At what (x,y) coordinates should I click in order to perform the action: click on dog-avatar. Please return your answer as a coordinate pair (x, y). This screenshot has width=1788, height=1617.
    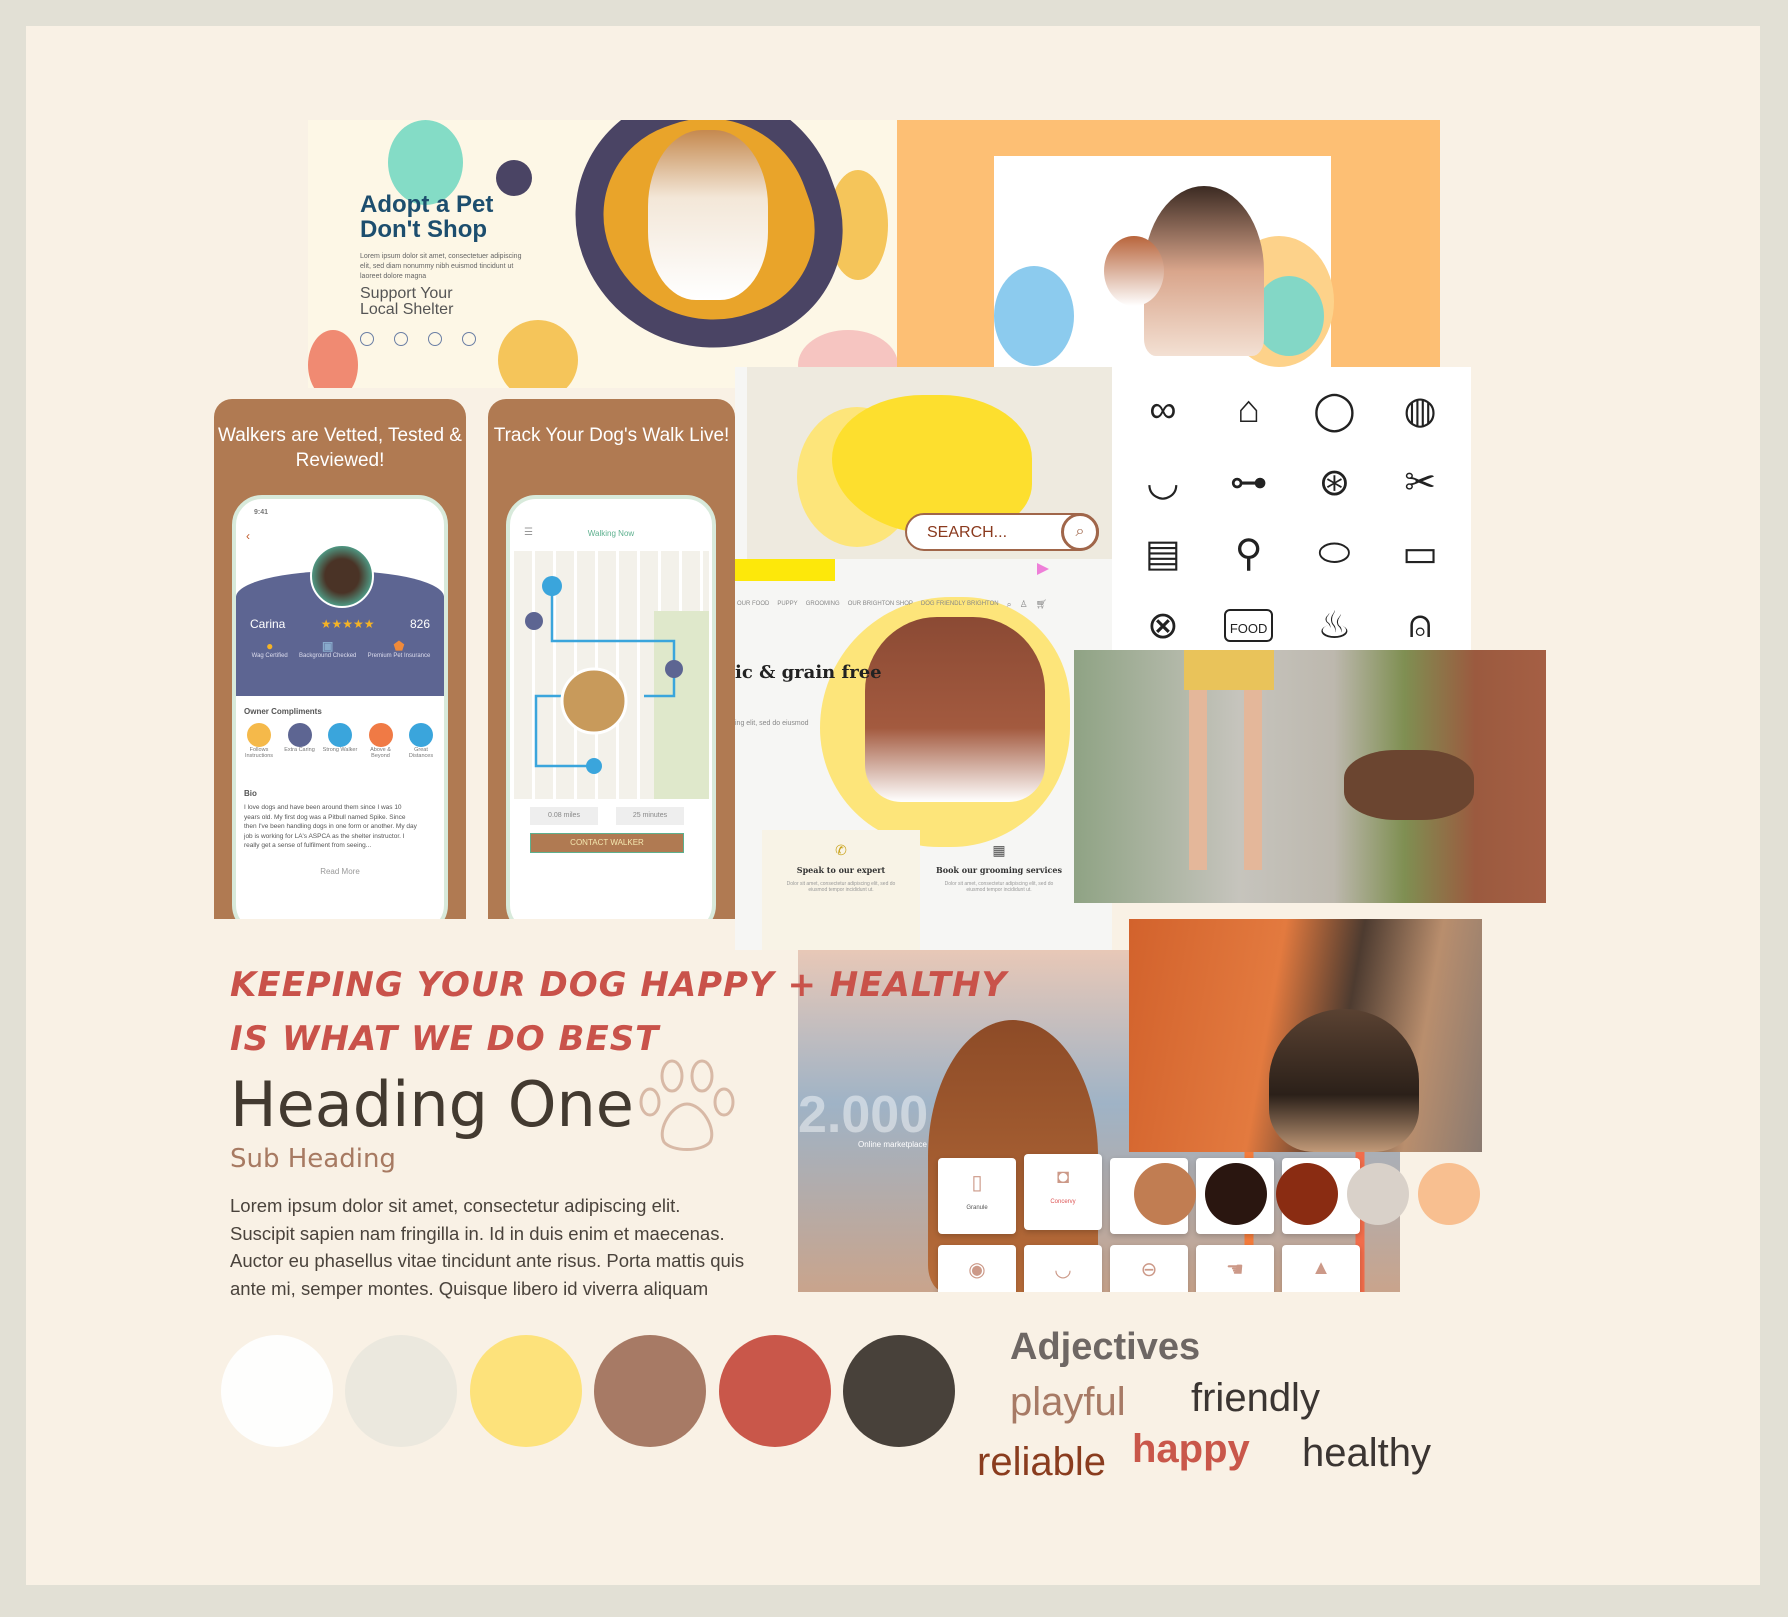
    Looking at the image, I should click on (594, 701).